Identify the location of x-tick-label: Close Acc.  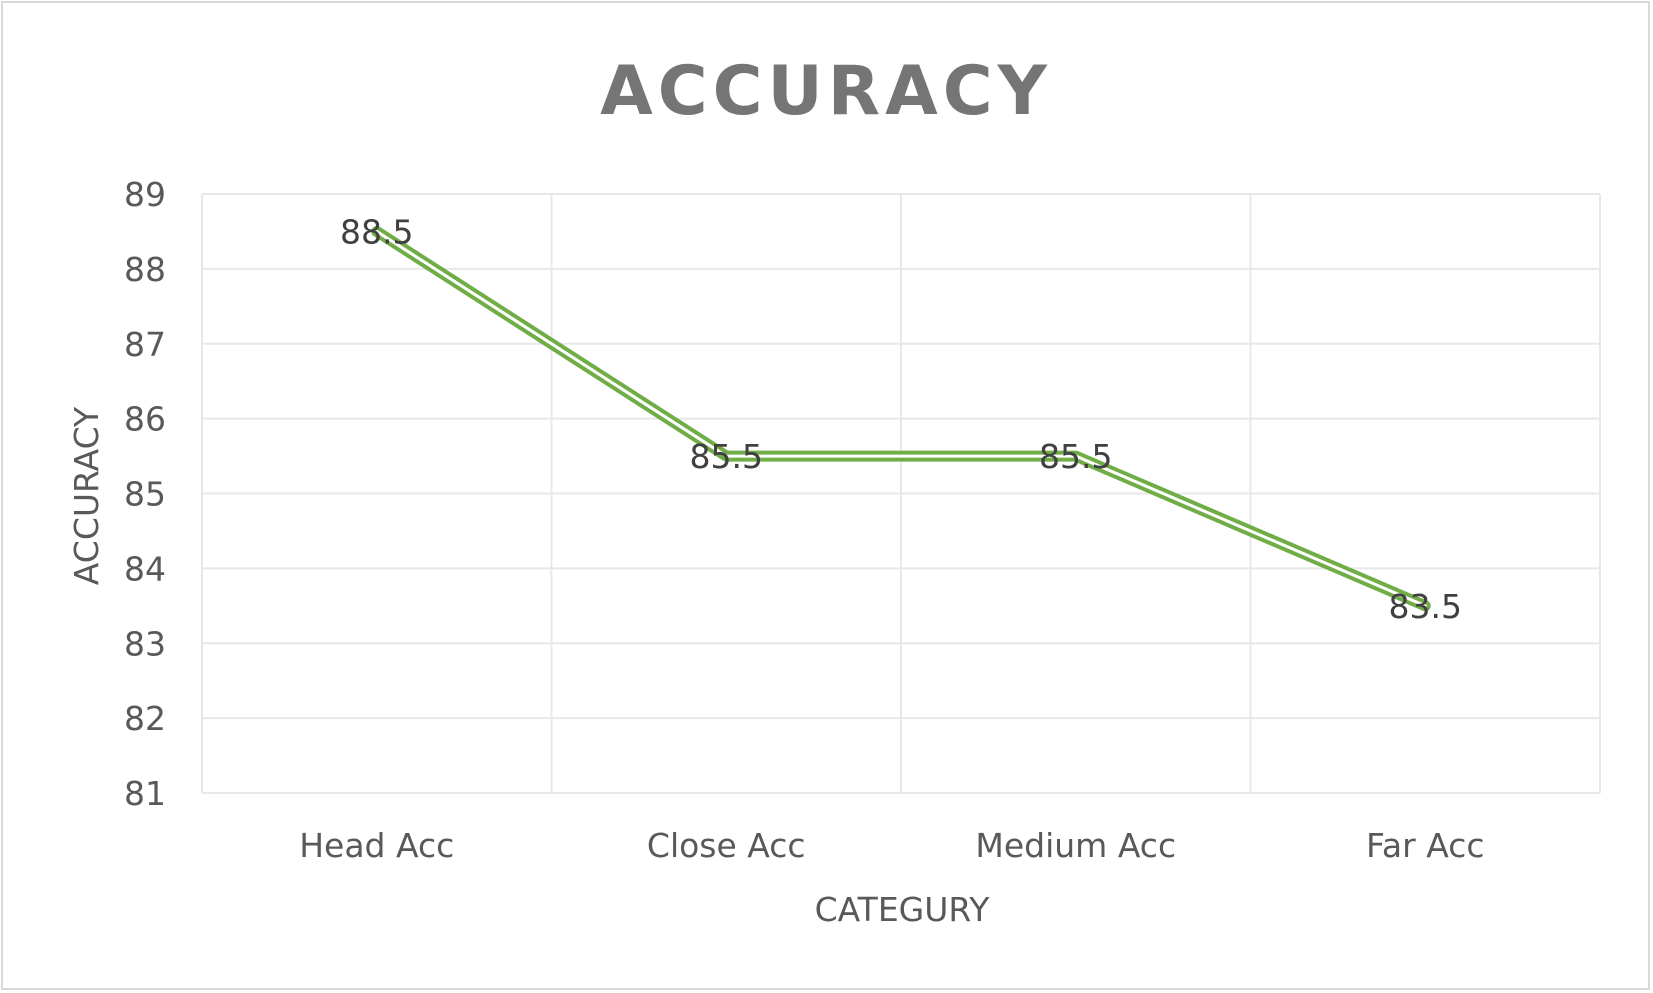
(726, 845).